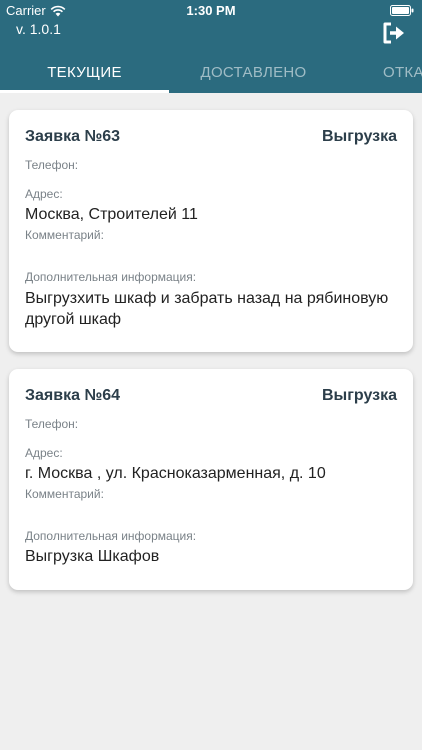 The image size is (422, 750). What do you see at coordinates (84, 91) in the screenshot?
I see `active-tab-indicator` at bounding box center [84, 91].